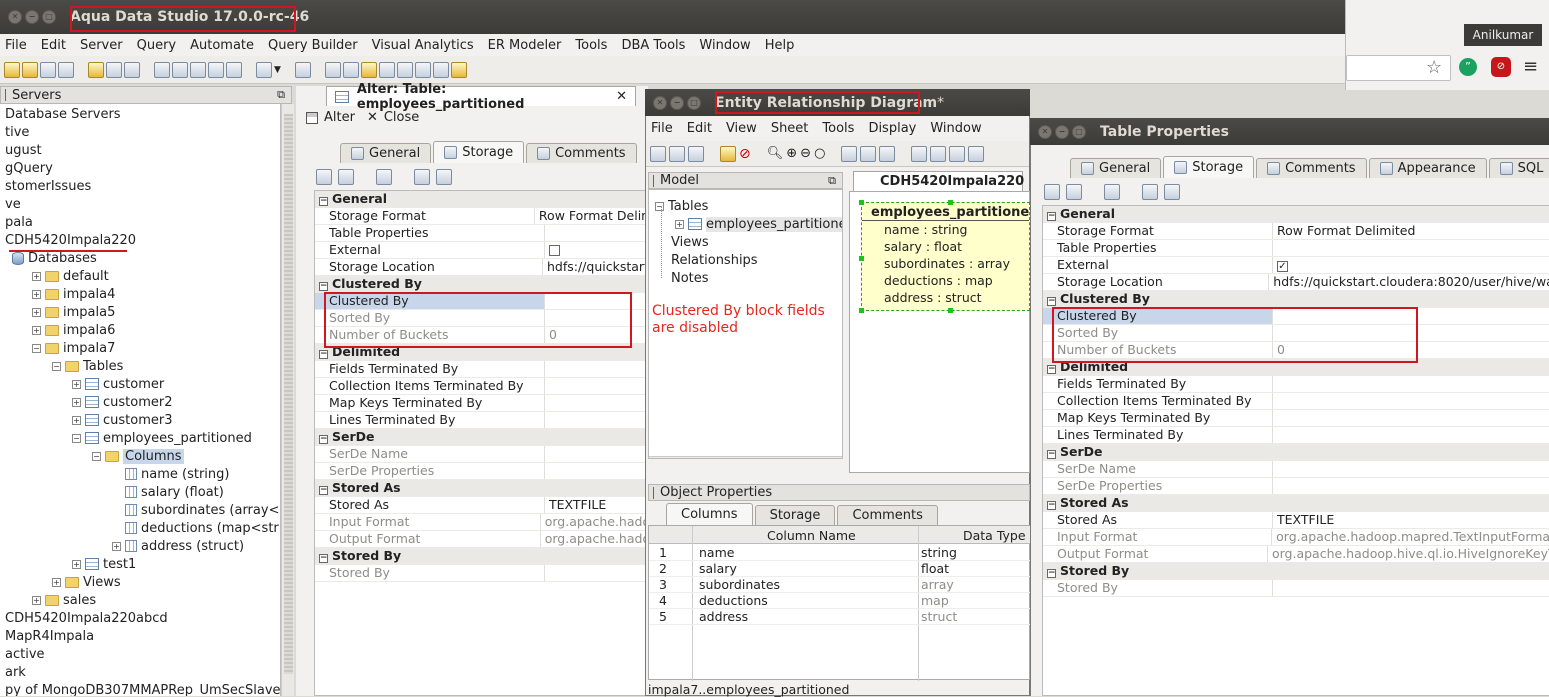  I want to click on model-hscrollbar: ◀ ▶, so click(745, 457).